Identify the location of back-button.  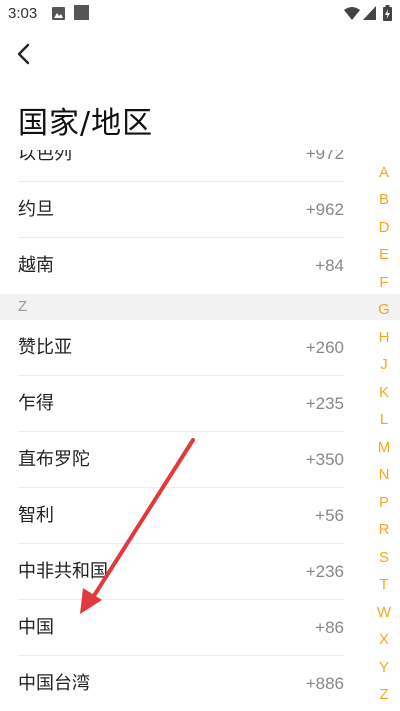
(25, 54).